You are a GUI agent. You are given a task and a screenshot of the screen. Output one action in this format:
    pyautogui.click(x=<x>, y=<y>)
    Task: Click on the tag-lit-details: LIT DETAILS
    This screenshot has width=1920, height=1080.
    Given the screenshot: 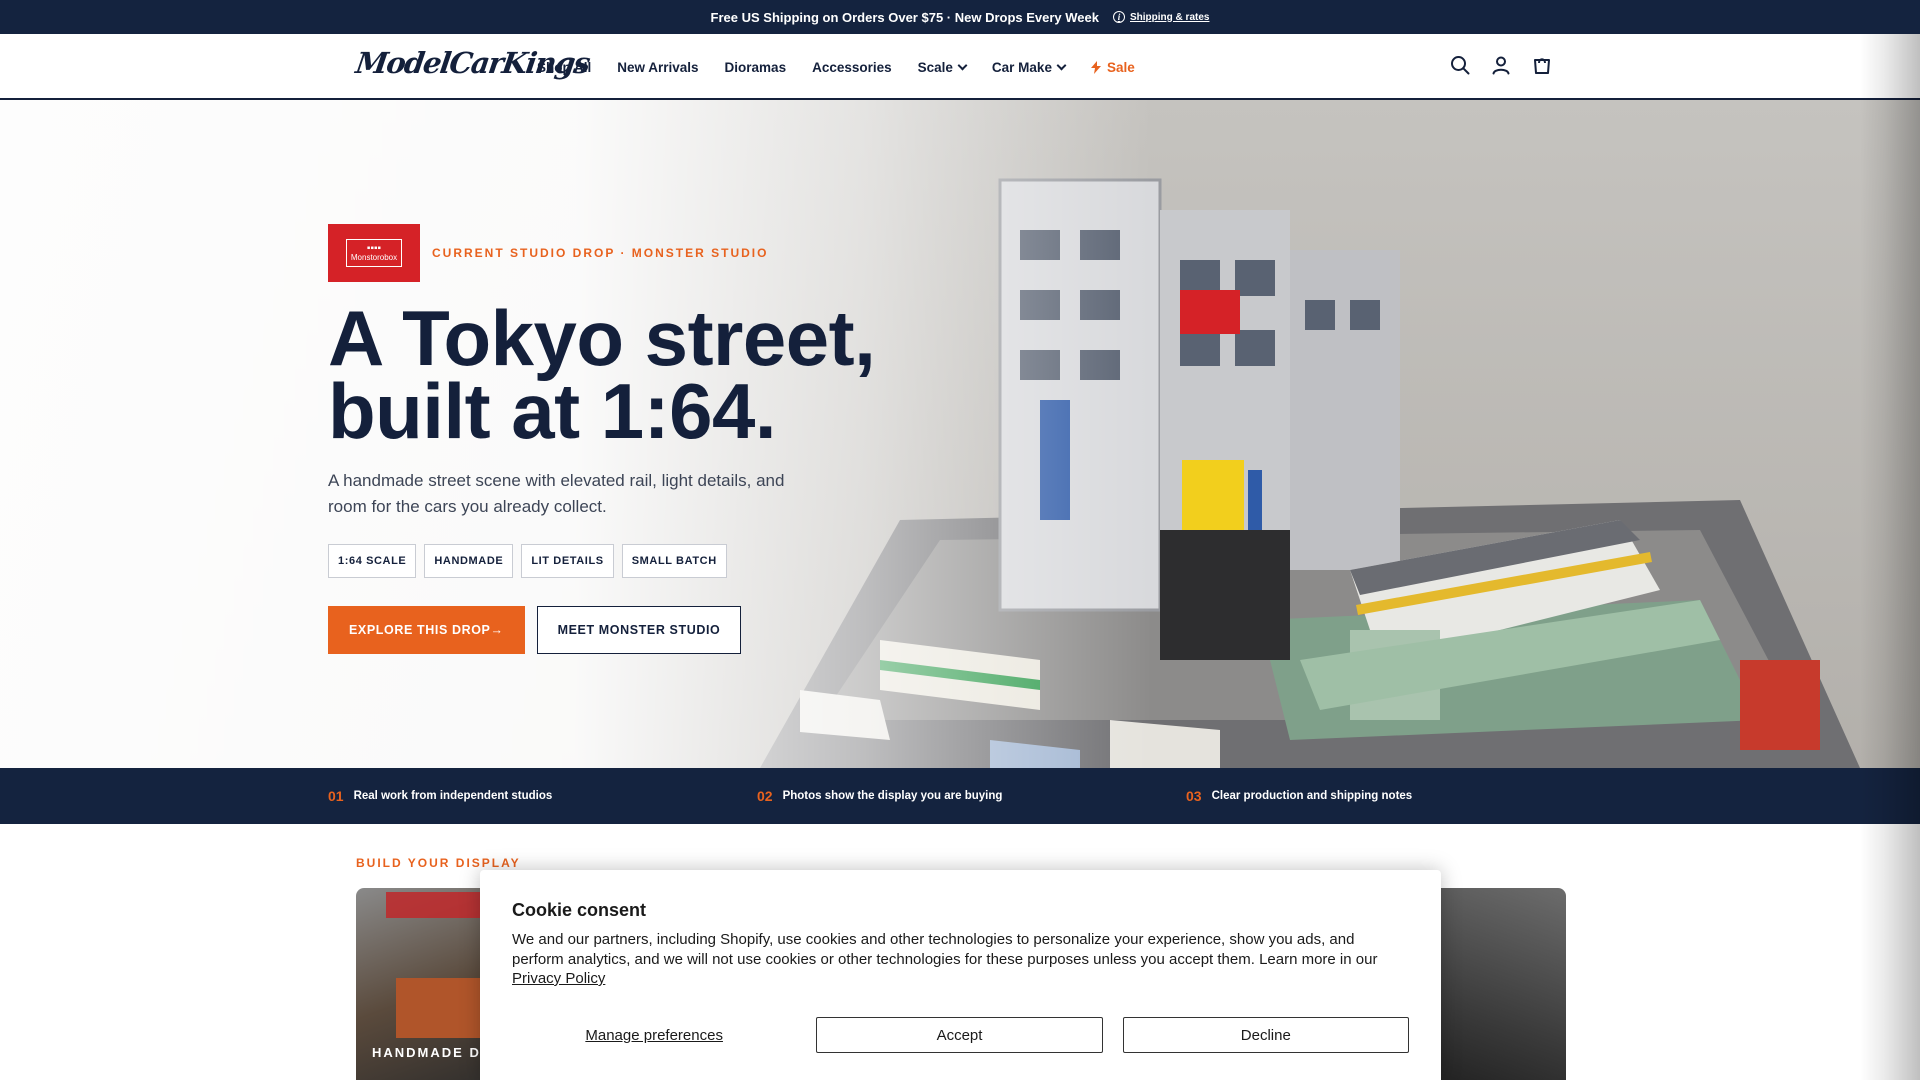 What is the action you would take?
    pyautogui.click(x=567, y=561)
    